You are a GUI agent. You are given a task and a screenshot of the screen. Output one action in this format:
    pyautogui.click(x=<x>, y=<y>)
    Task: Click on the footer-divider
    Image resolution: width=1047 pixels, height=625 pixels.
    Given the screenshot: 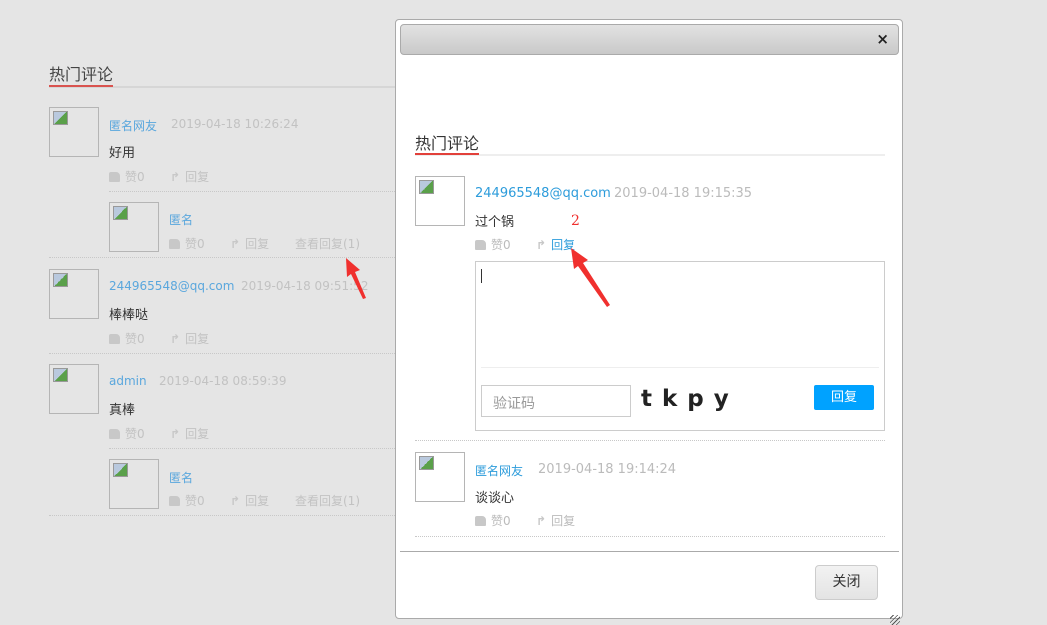 What is the action you would take?
    pyautogui.click(x=649, y=551)
    